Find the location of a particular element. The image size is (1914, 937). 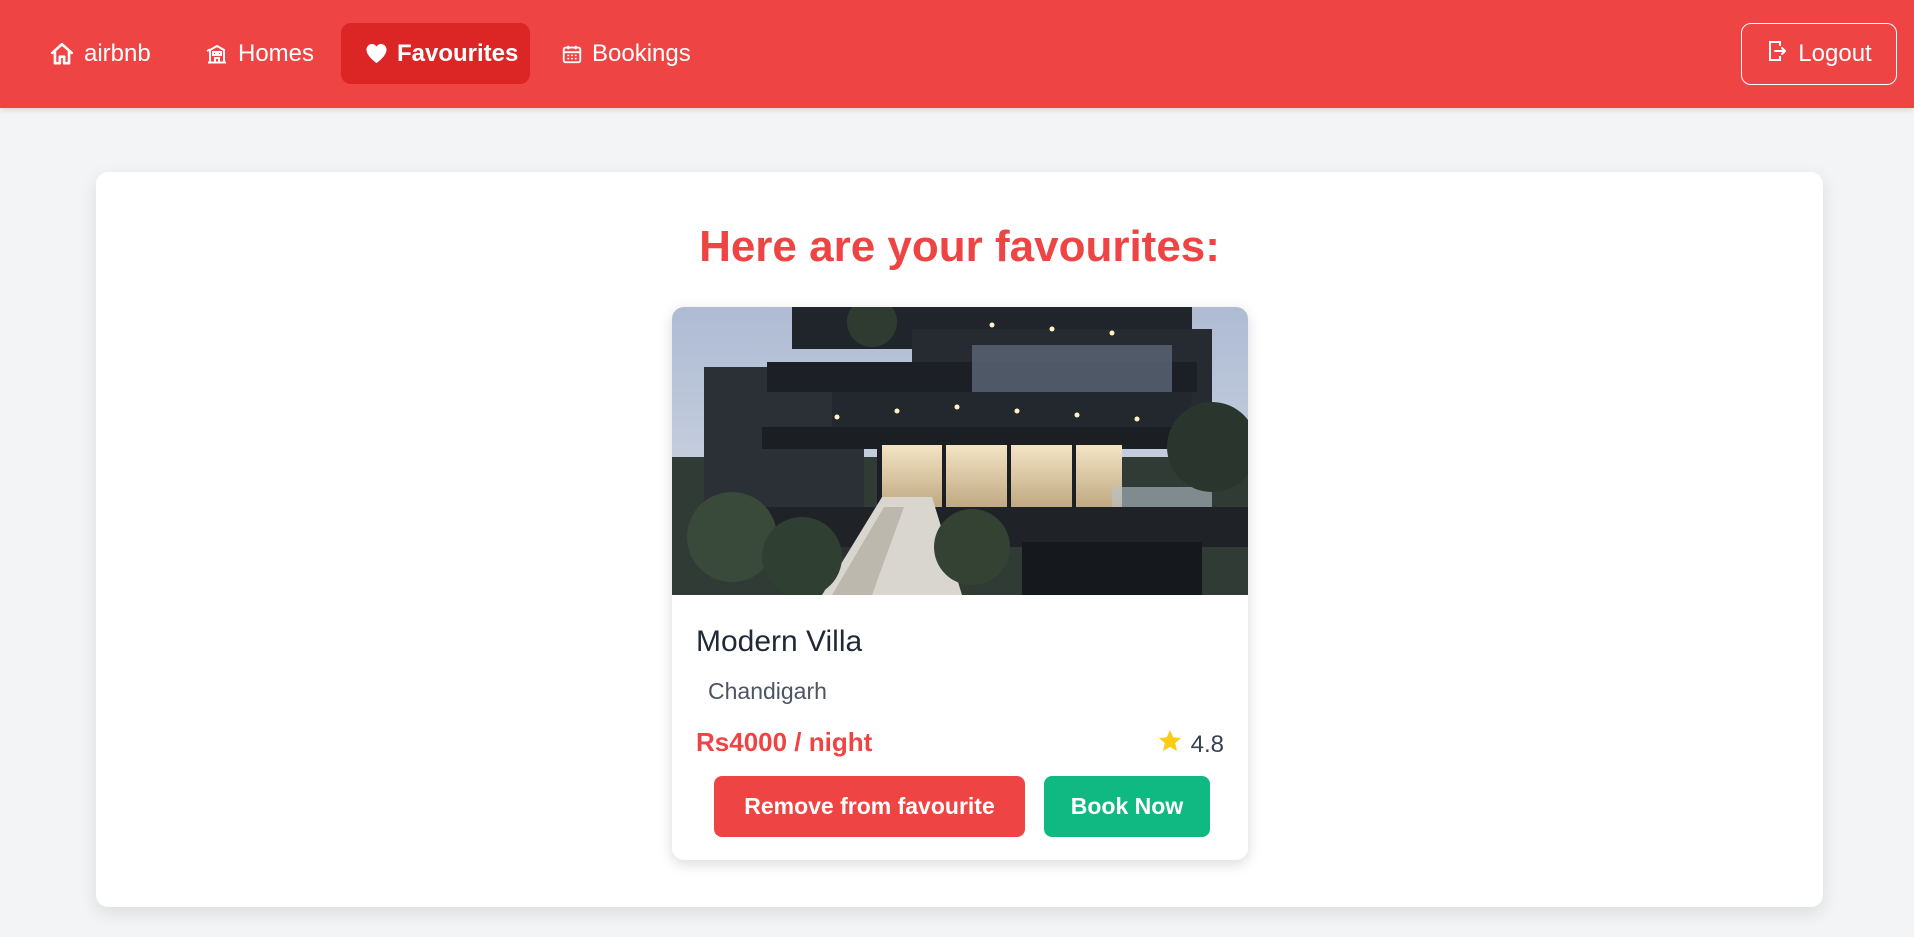

remove-from-favourite-button: Remove from favourite is located at coordinates (869, 806).